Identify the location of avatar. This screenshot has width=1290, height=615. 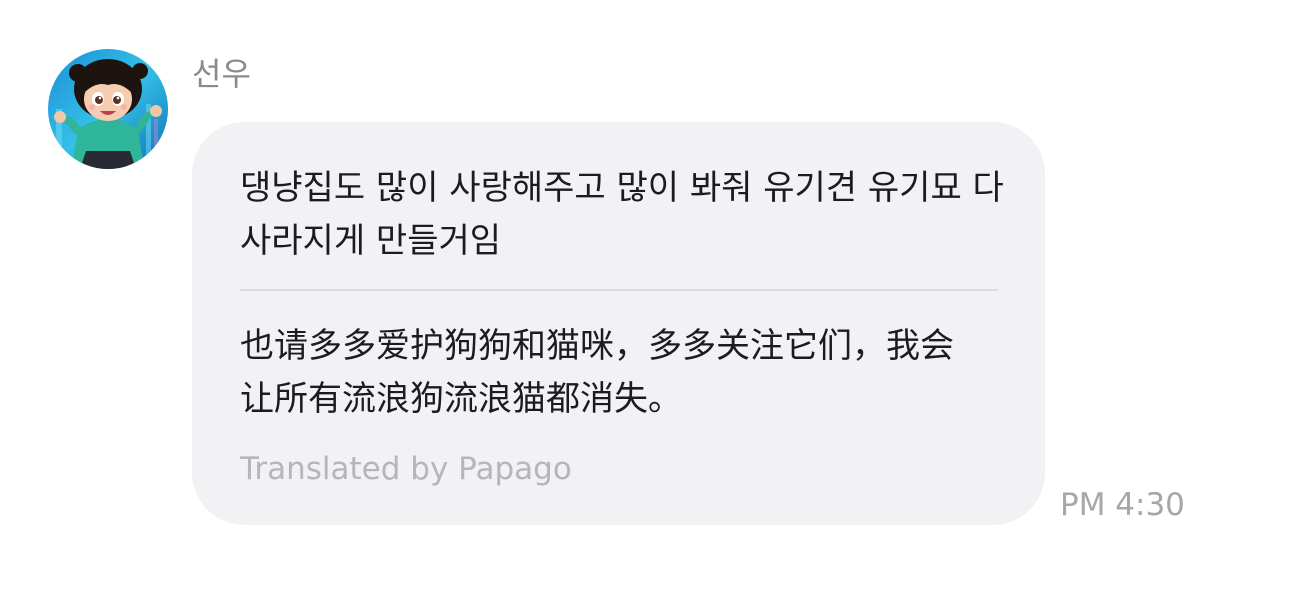
(108, 109).